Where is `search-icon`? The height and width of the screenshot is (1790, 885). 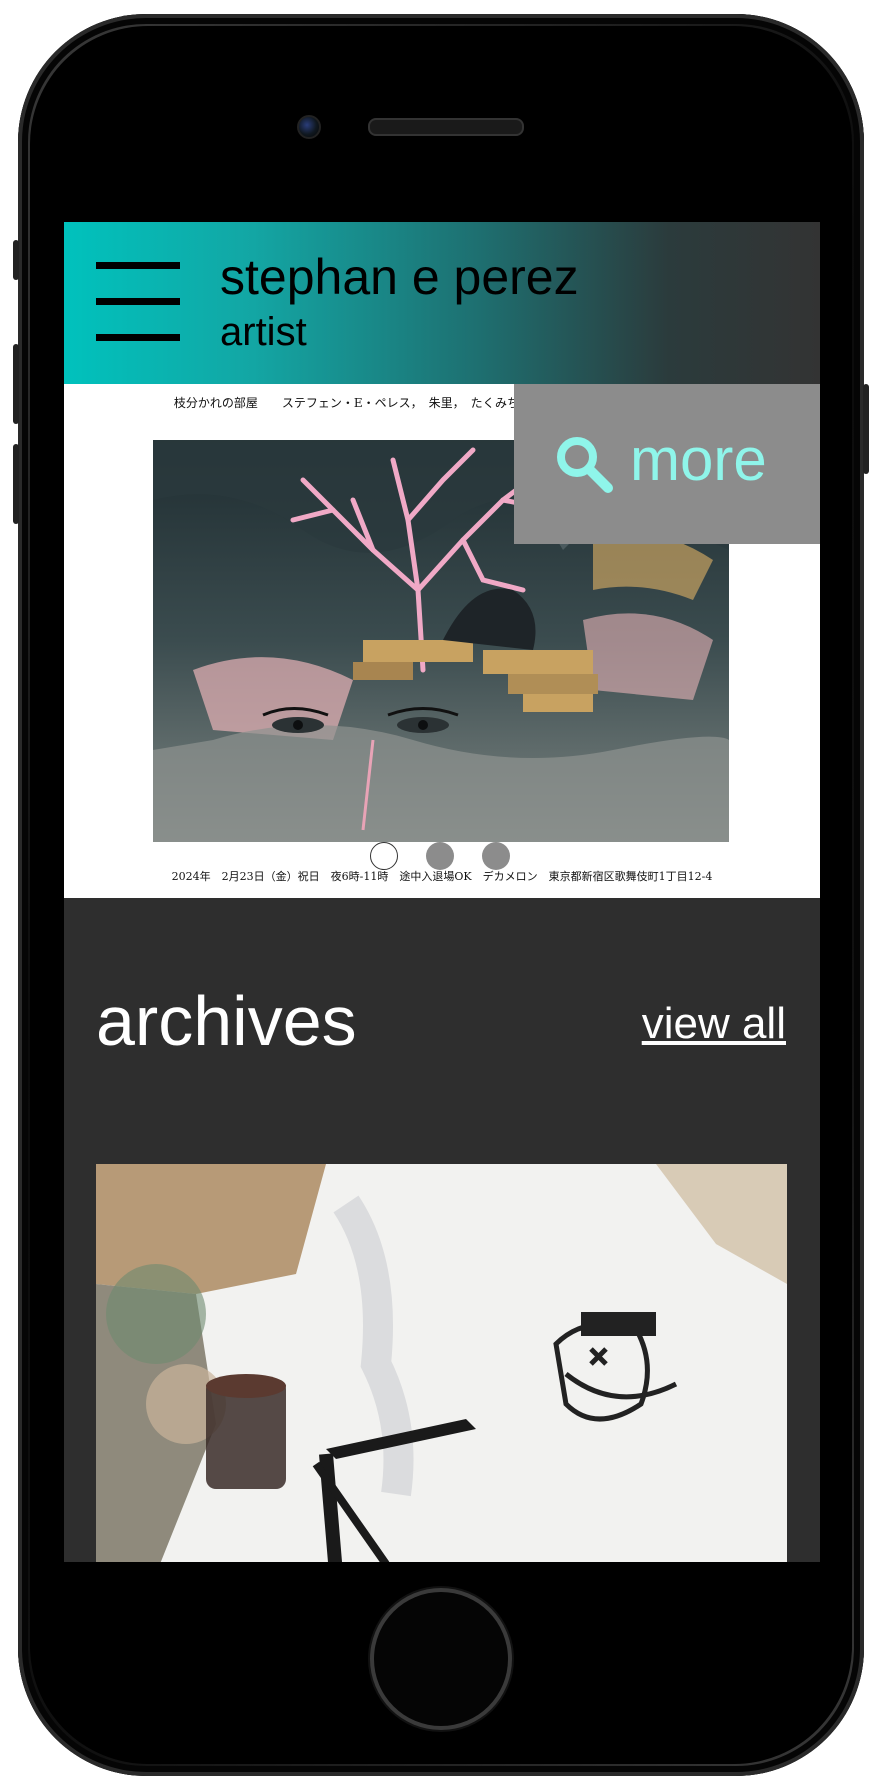 search-icon is located at coordinates (585, 465).